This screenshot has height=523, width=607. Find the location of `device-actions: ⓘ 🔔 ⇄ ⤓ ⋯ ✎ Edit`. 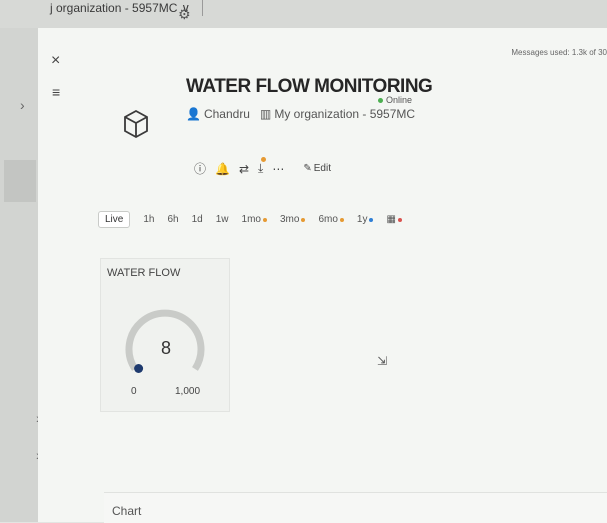

device-actions: ⓘ 🔔 ⇄ ⤓ ⋯ ✎ Edit is located at coordinates (262, 167).